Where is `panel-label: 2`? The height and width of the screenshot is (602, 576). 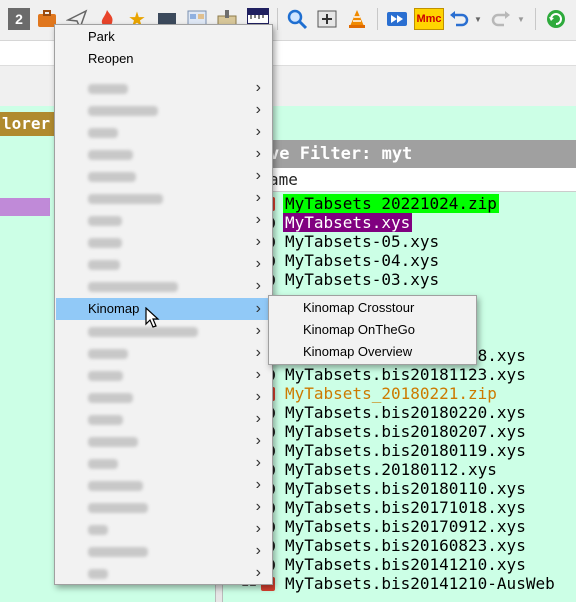
panel-label: 2 is located at coordinates (19, 19).